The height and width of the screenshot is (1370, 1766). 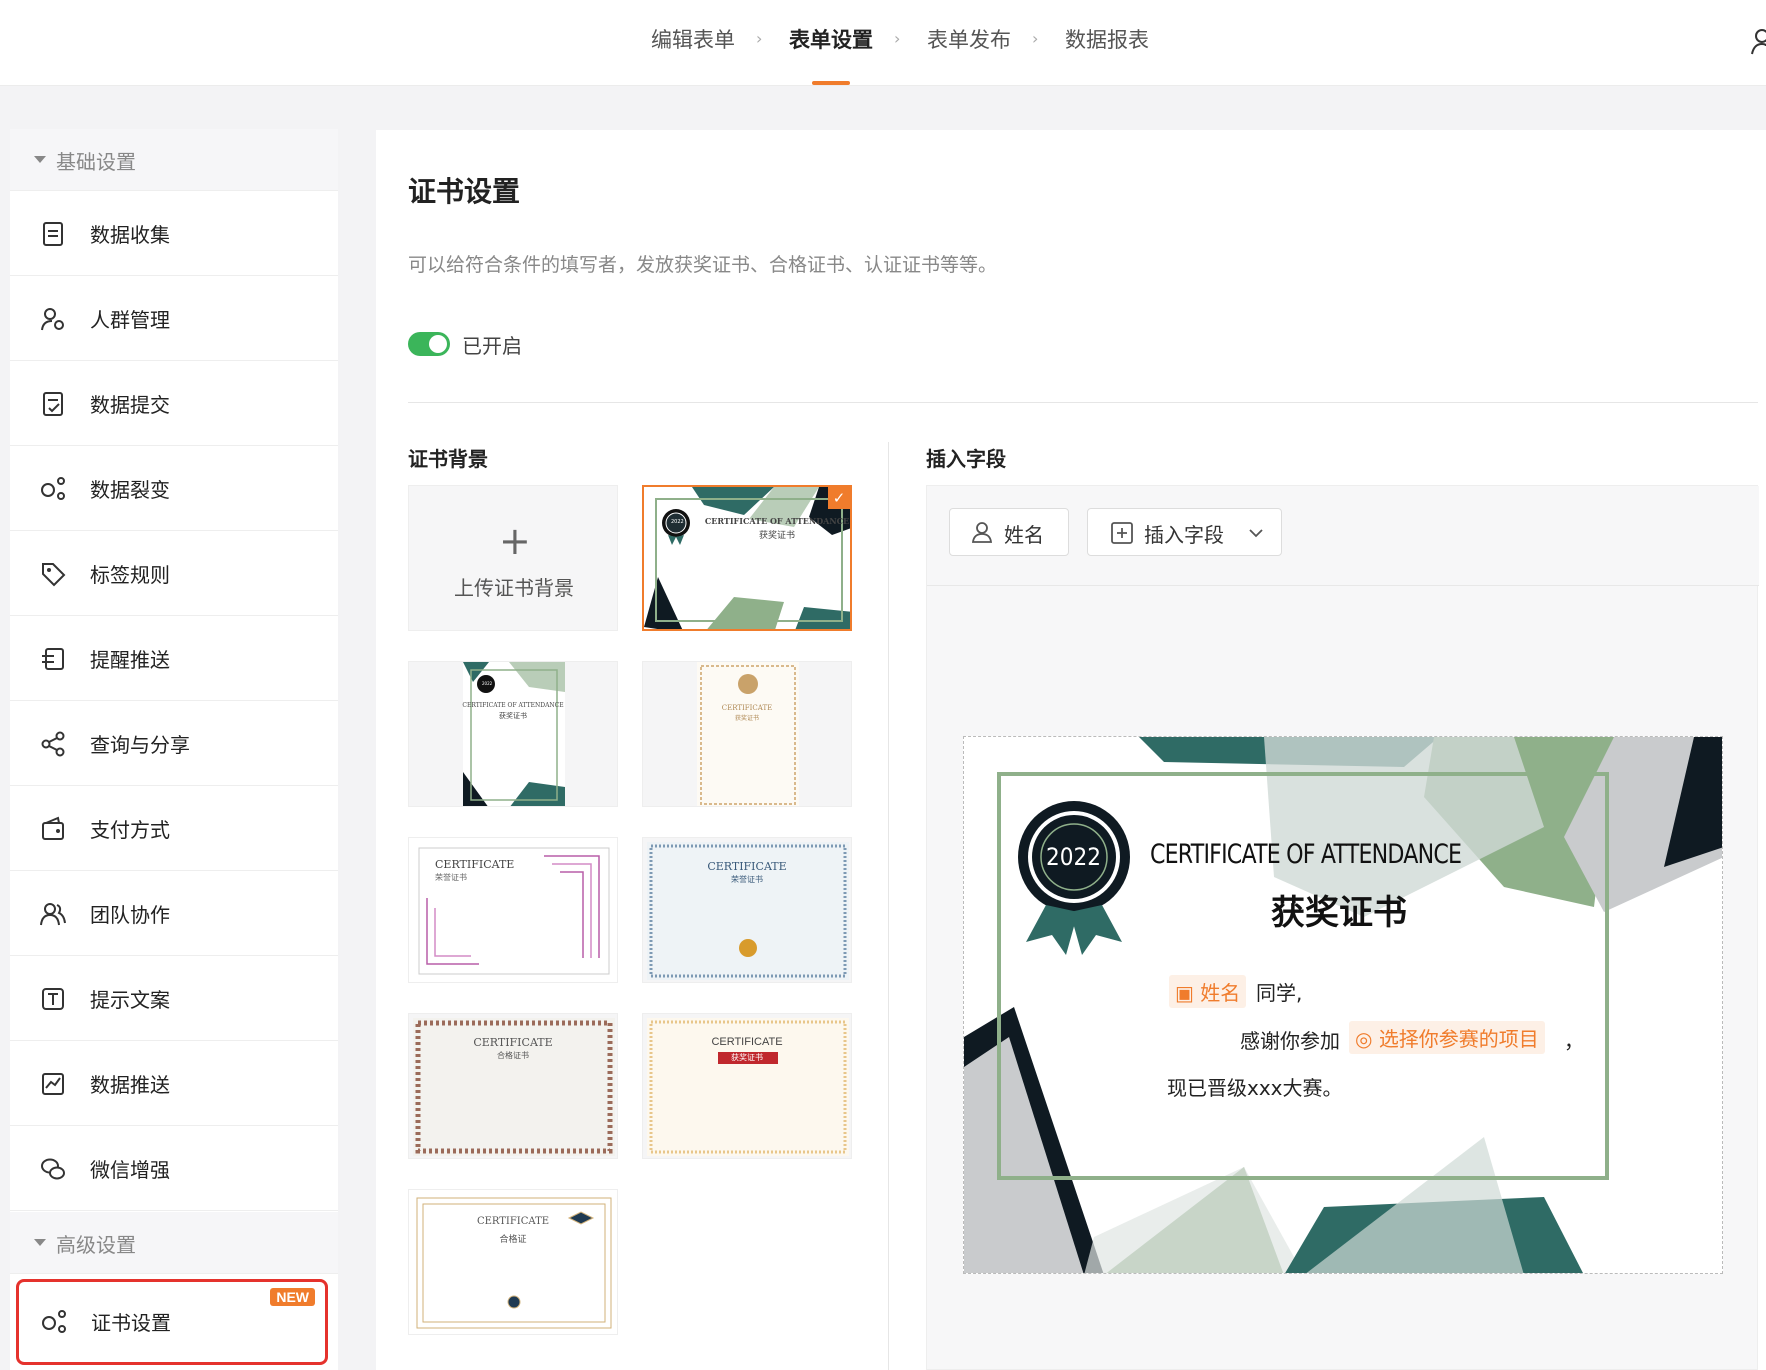 I want to click on chip-label: 选择你参赛的项目, so click(x=1458, y=1039).